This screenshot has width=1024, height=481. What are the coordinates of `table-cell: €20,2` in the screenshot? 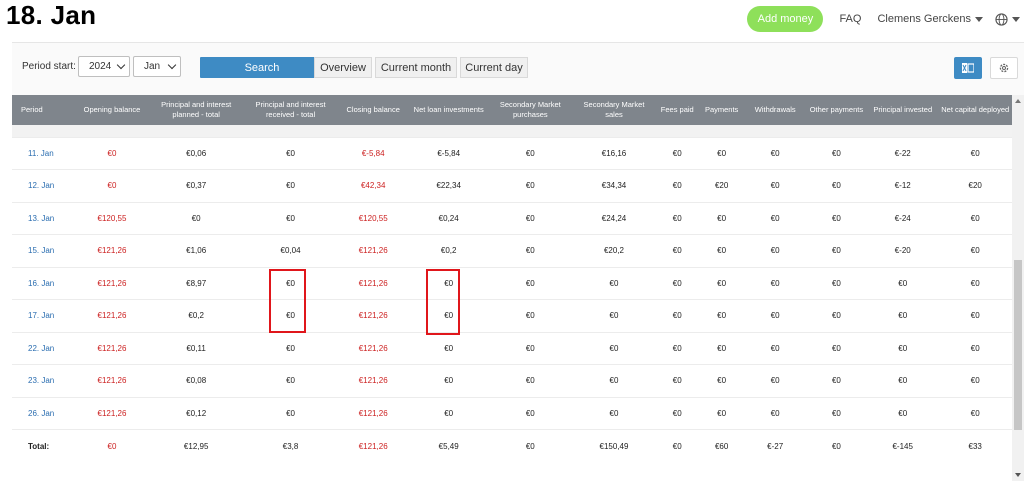 It's located at (614, 251).